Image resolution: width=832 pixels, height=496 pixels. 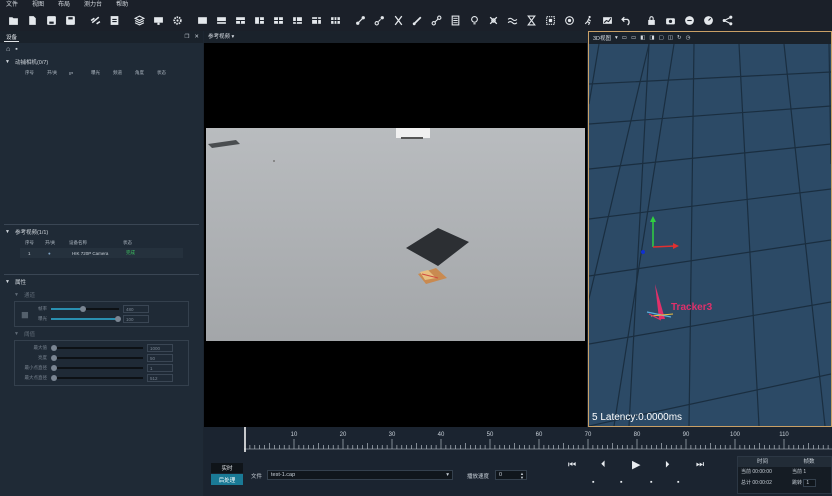 I want to click on jump-input: 1, so click(x=810, y=483).